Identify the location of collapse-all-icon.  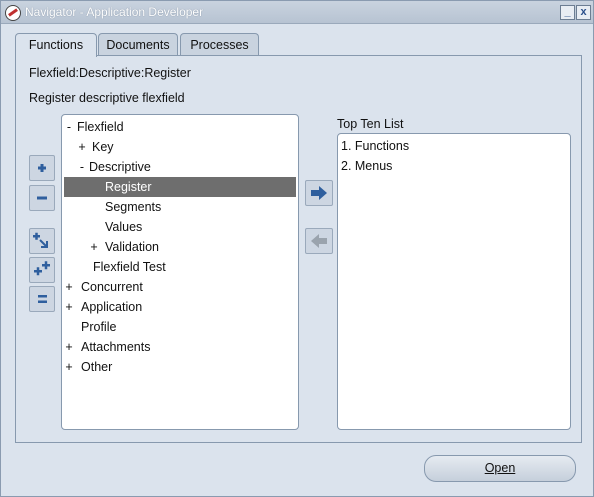
(42, 299).